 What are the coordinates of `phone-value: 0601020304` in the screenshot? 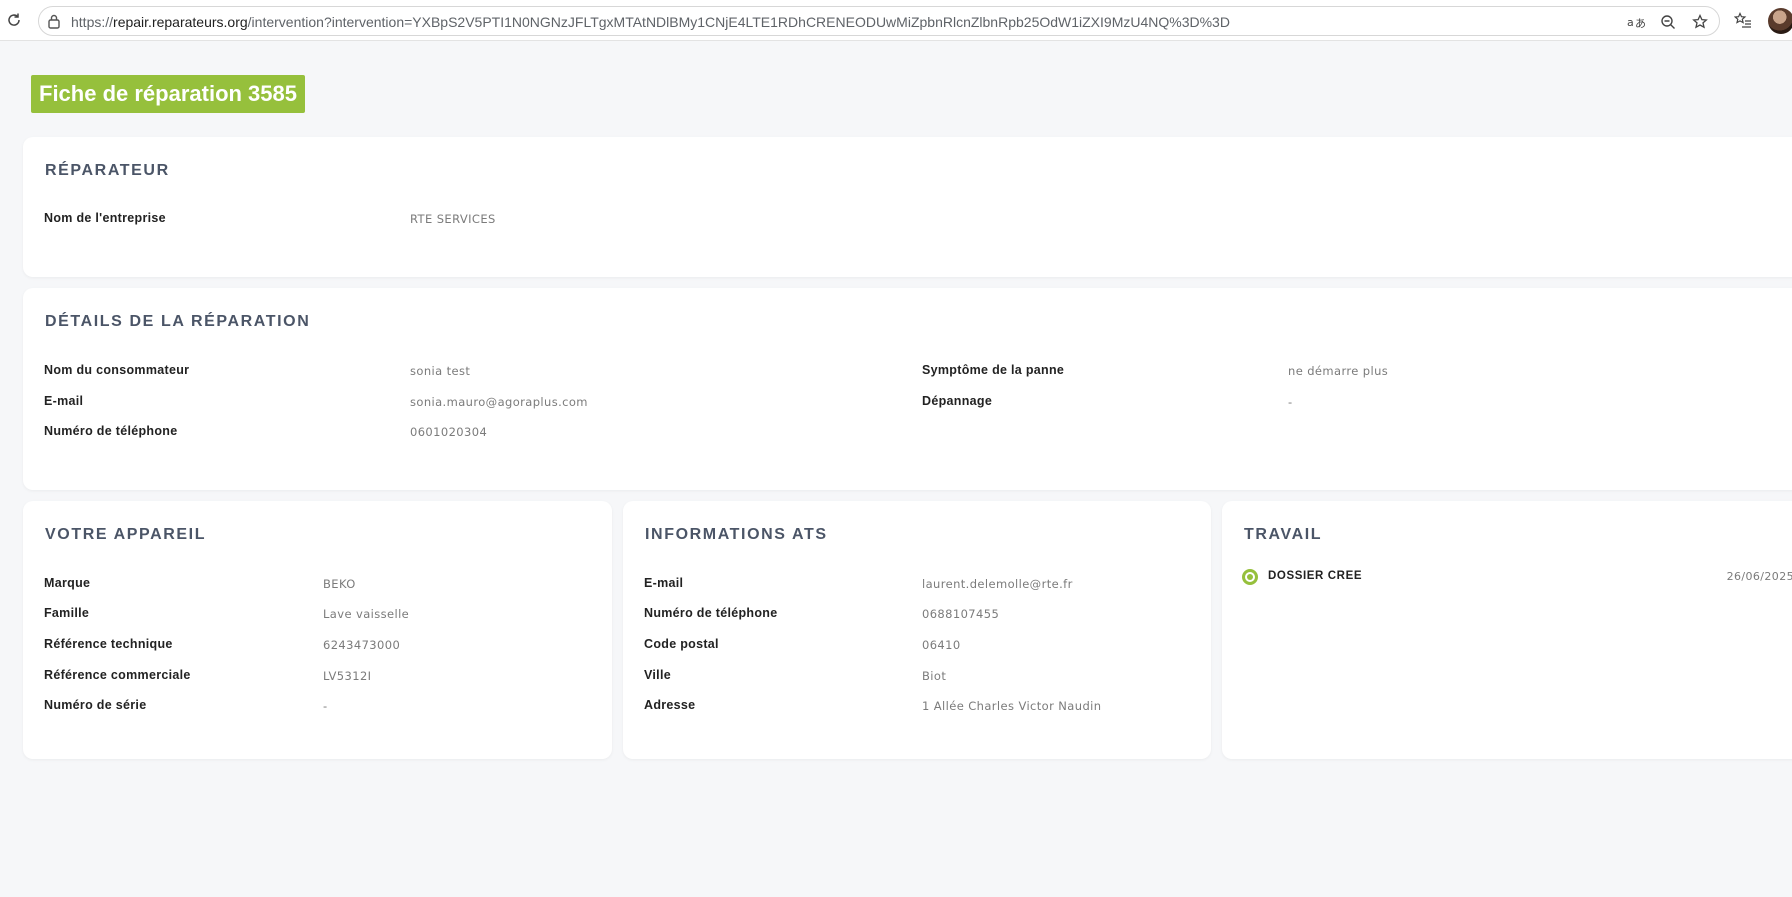 It's located at (449, 432).